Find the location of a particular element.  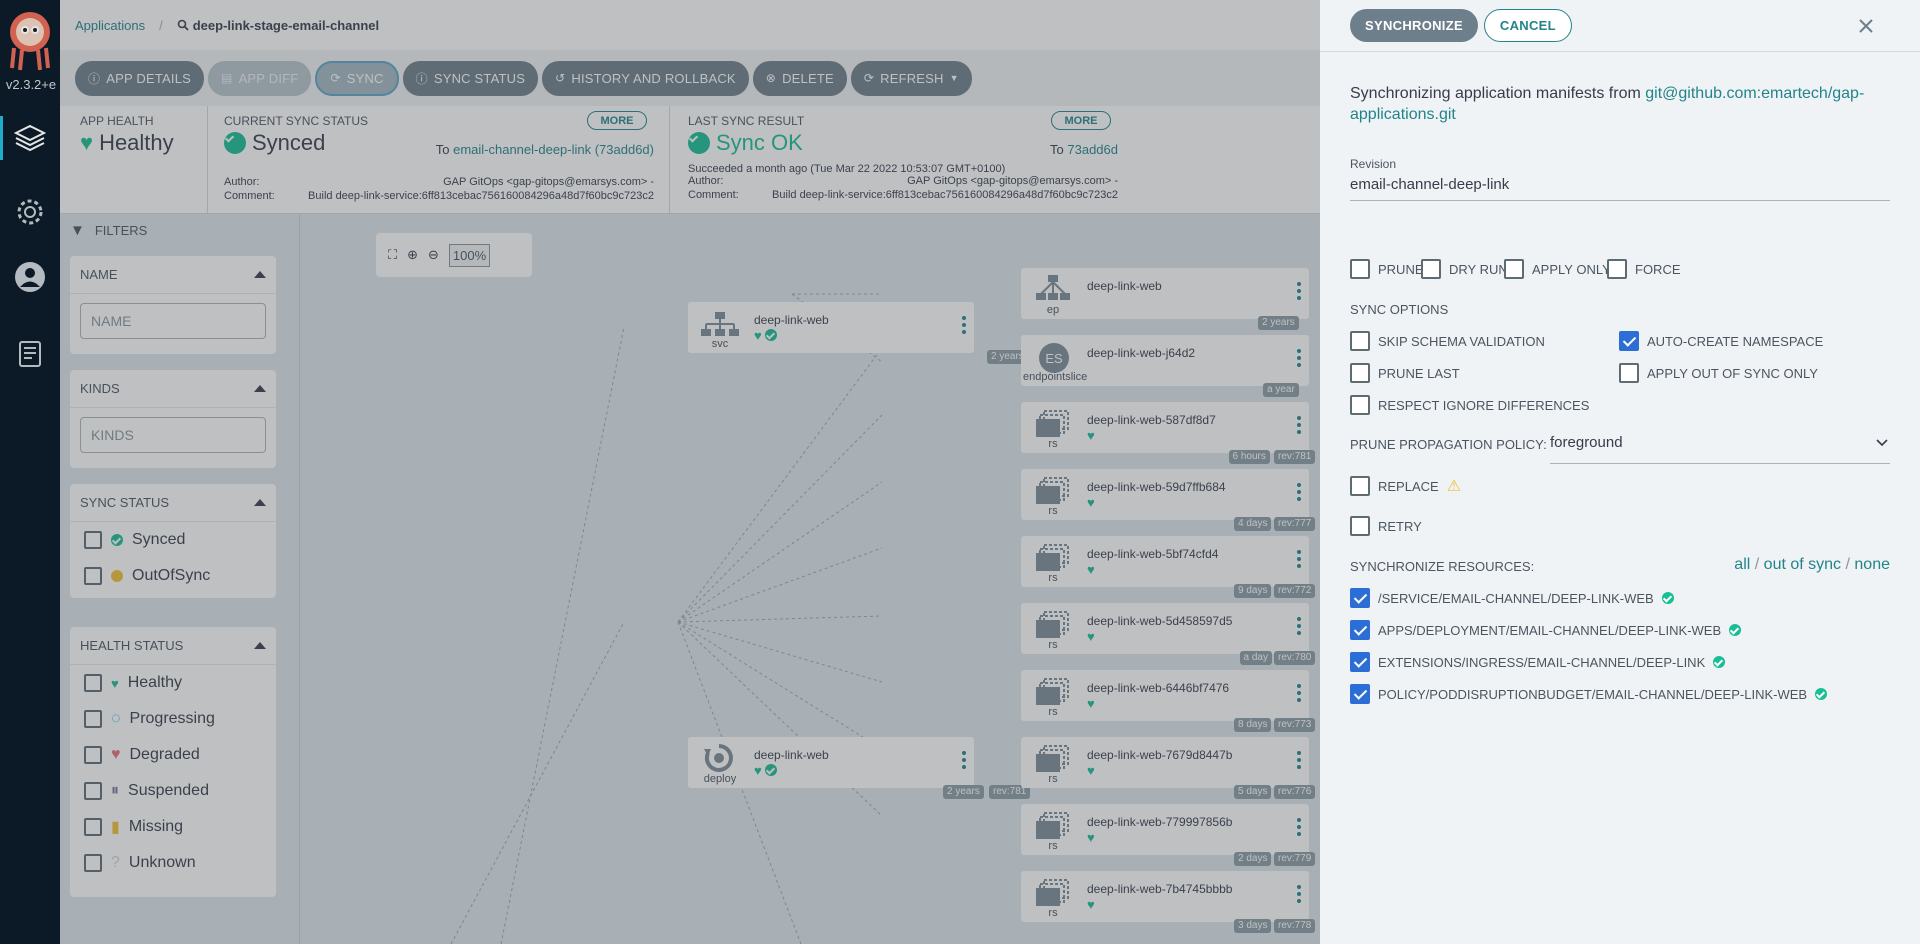

nav-backdrop is located at coordinates (30, 472).